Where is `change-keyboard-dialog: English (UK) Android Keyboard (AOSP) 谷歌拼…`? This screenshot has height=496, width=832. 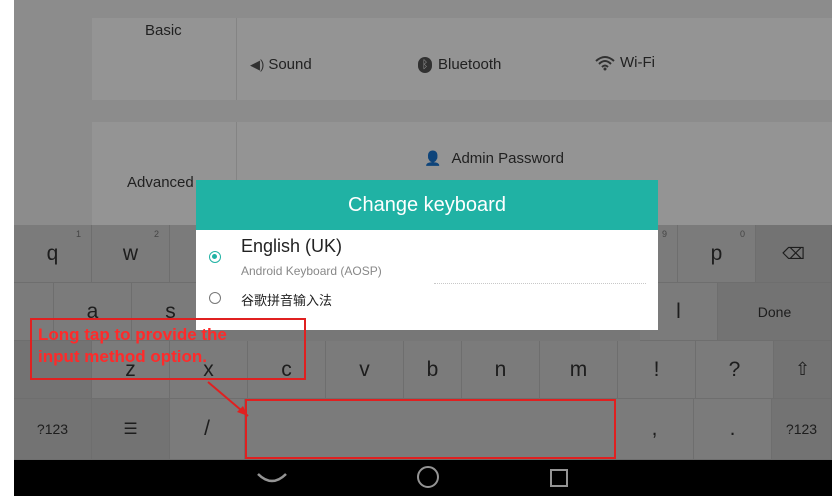 change-keyboard-dialog: English (UK) Android Keyboard (AOSP) 谷歌拼… is located at coordinates (427, 280).